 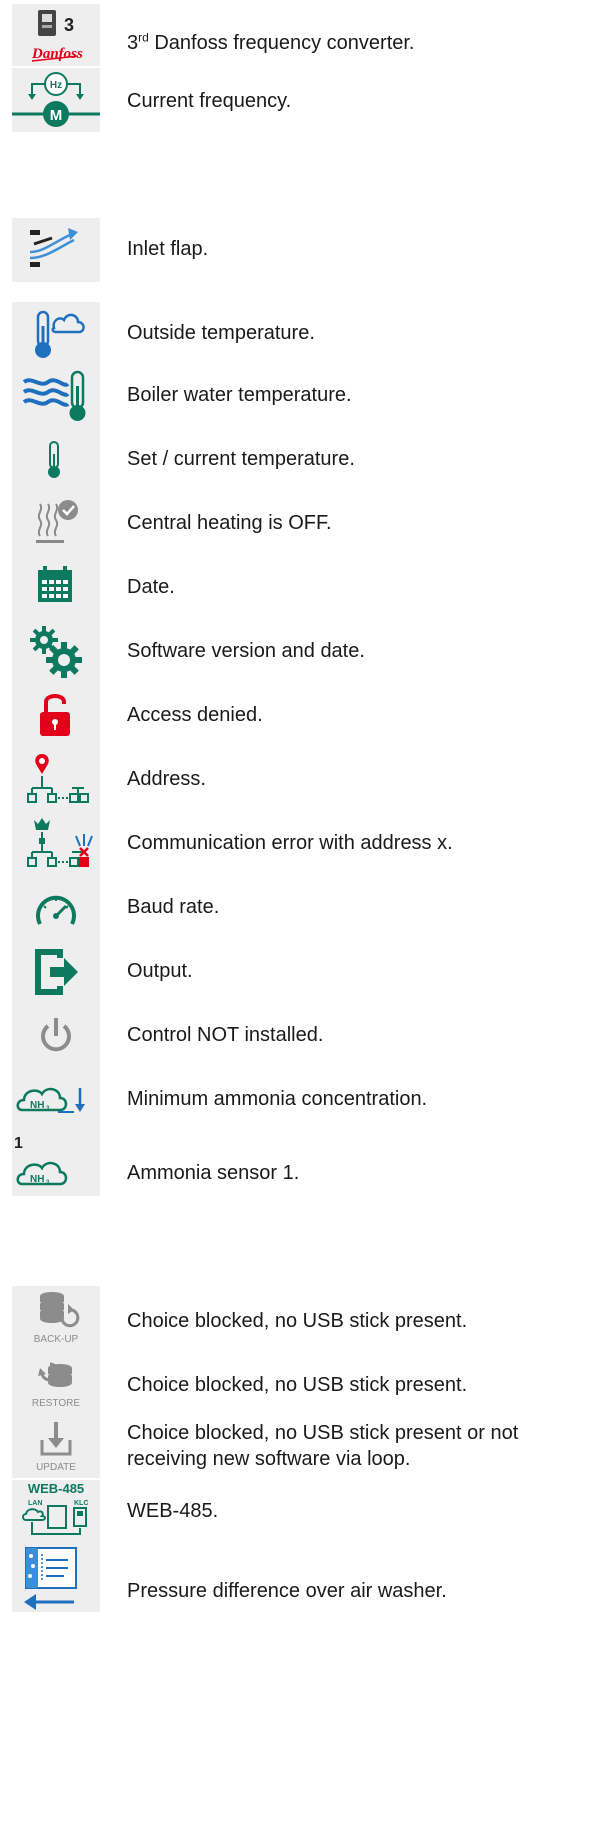 I want to click on web-485-icon: WEB-485 LAN KLC, so click(x=56, y=1512).